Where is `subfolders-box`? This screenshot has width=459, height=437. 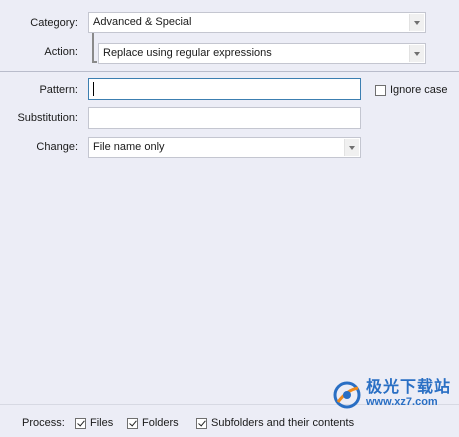 subfolders-box is located at coordinates (201, 423).